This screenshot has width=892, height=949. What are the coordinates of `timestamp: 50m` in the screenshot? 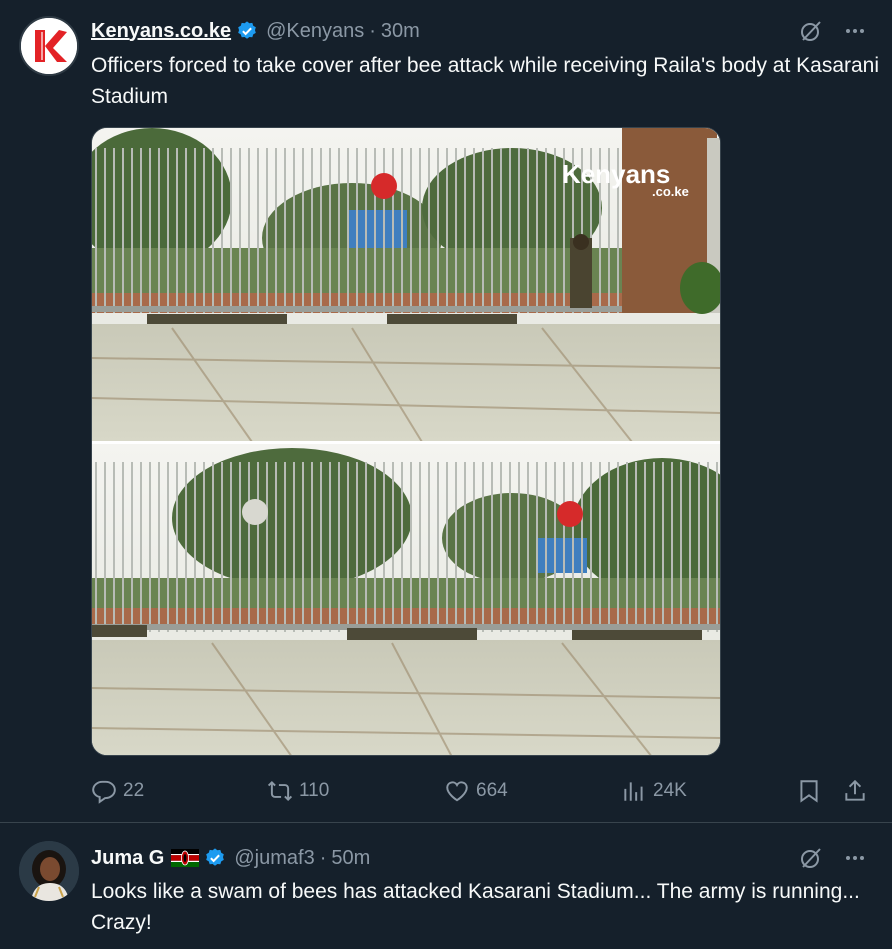 It's located at (350, 858).